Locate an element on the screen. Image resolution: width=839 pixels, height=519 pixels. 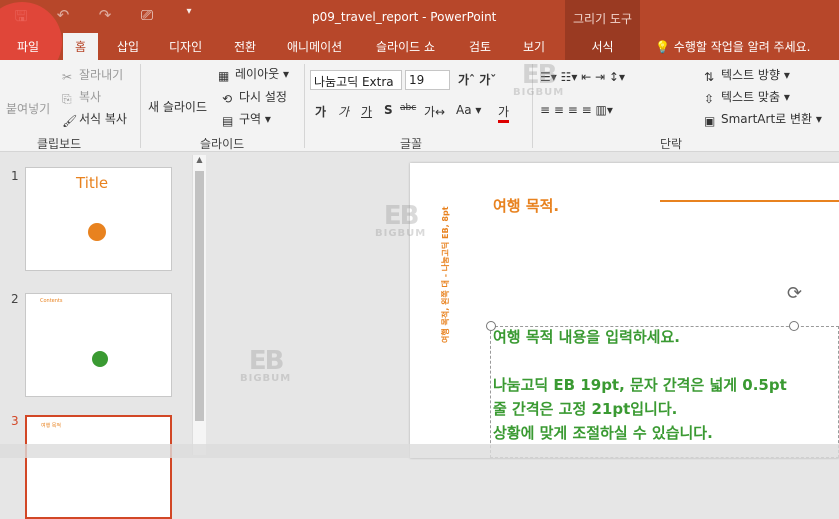
slide-title: 여행 목적. is located at coordinates (526, 205).